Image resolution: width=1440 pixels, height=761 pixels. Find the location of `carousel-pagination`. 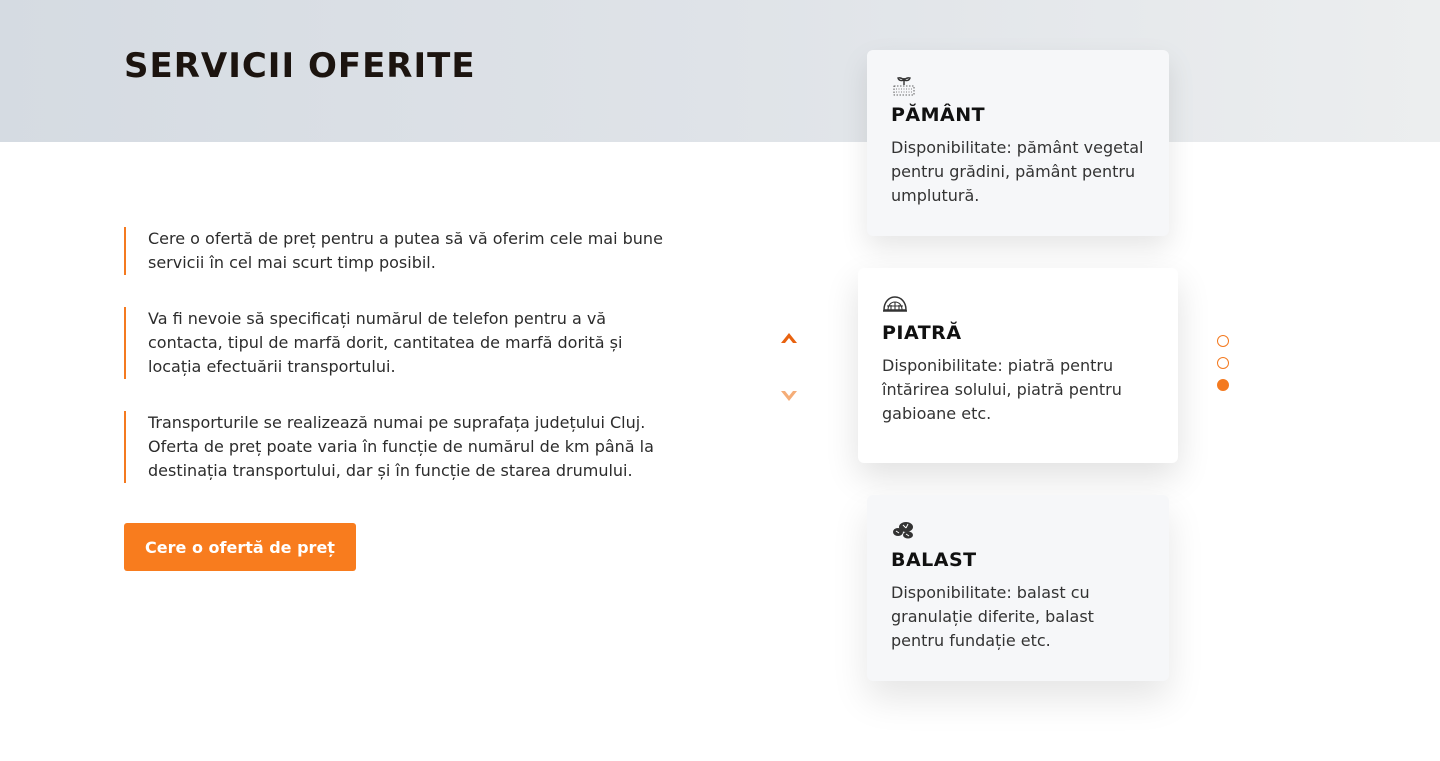

carousel-pagination is located at coordinates (1224, 368).